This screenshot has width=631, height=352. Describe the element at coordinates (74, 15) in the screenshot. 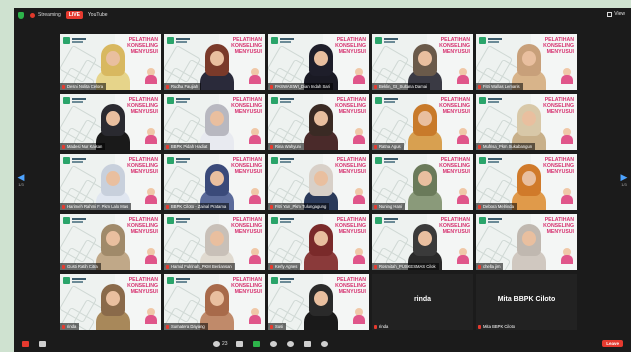

I see `live-badge: LIVE` at that location.